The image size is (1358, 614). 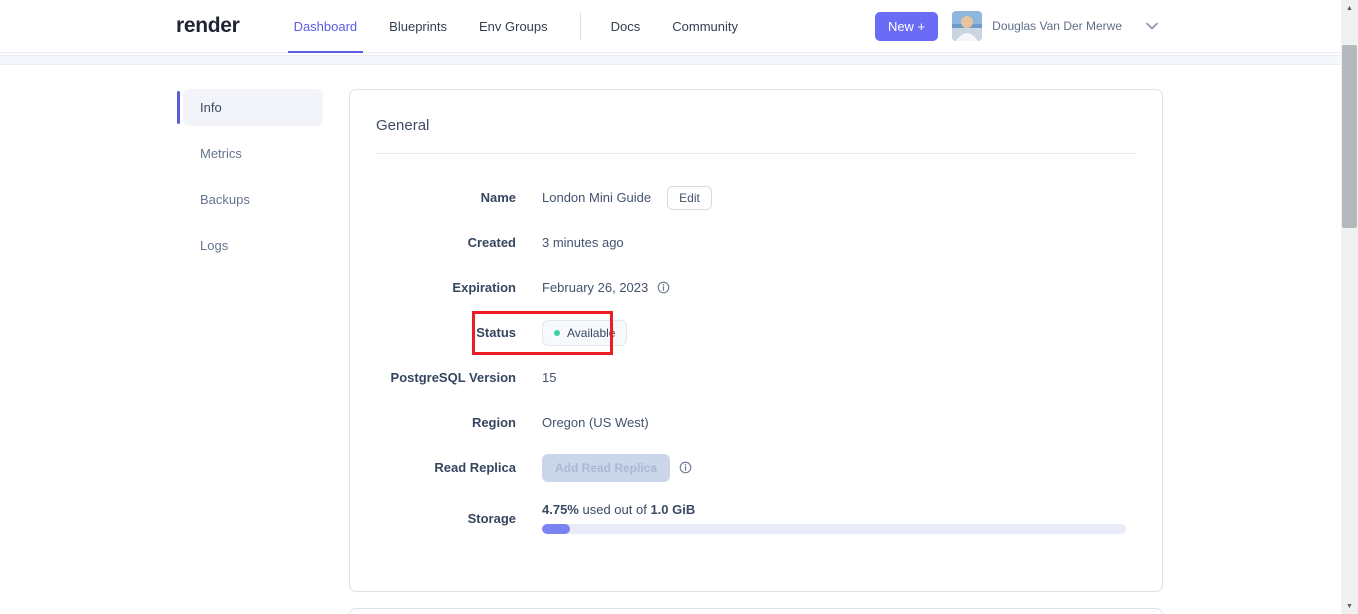 What do you see at coordinates (626, 26) in the screenshot?
I see `nav-docs: Docs` at bounding box center [626, 26].